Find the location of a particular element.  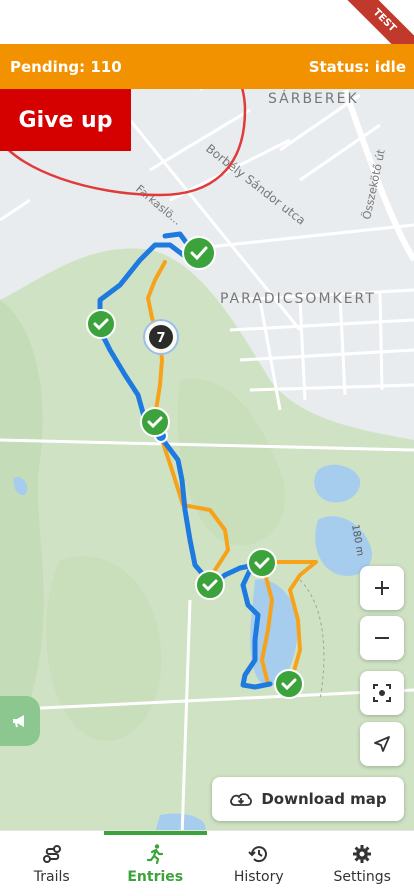

nav-item-entries: Entries is located at coordinates (155, 863).